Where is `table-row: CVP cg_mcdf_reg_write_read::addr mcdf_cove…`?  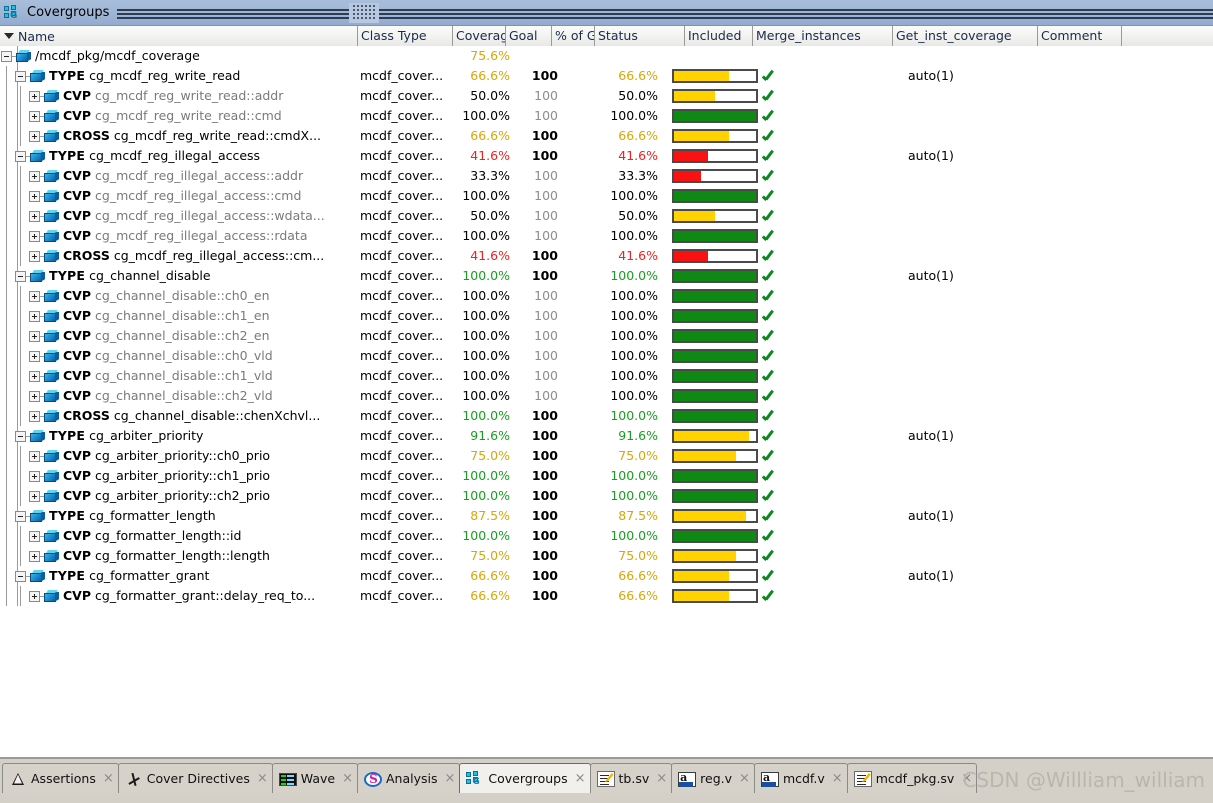
table-row: CVP cg_mcdf_reg_write_read::addr mcdf_cove… is located at coordinates (606, 96).